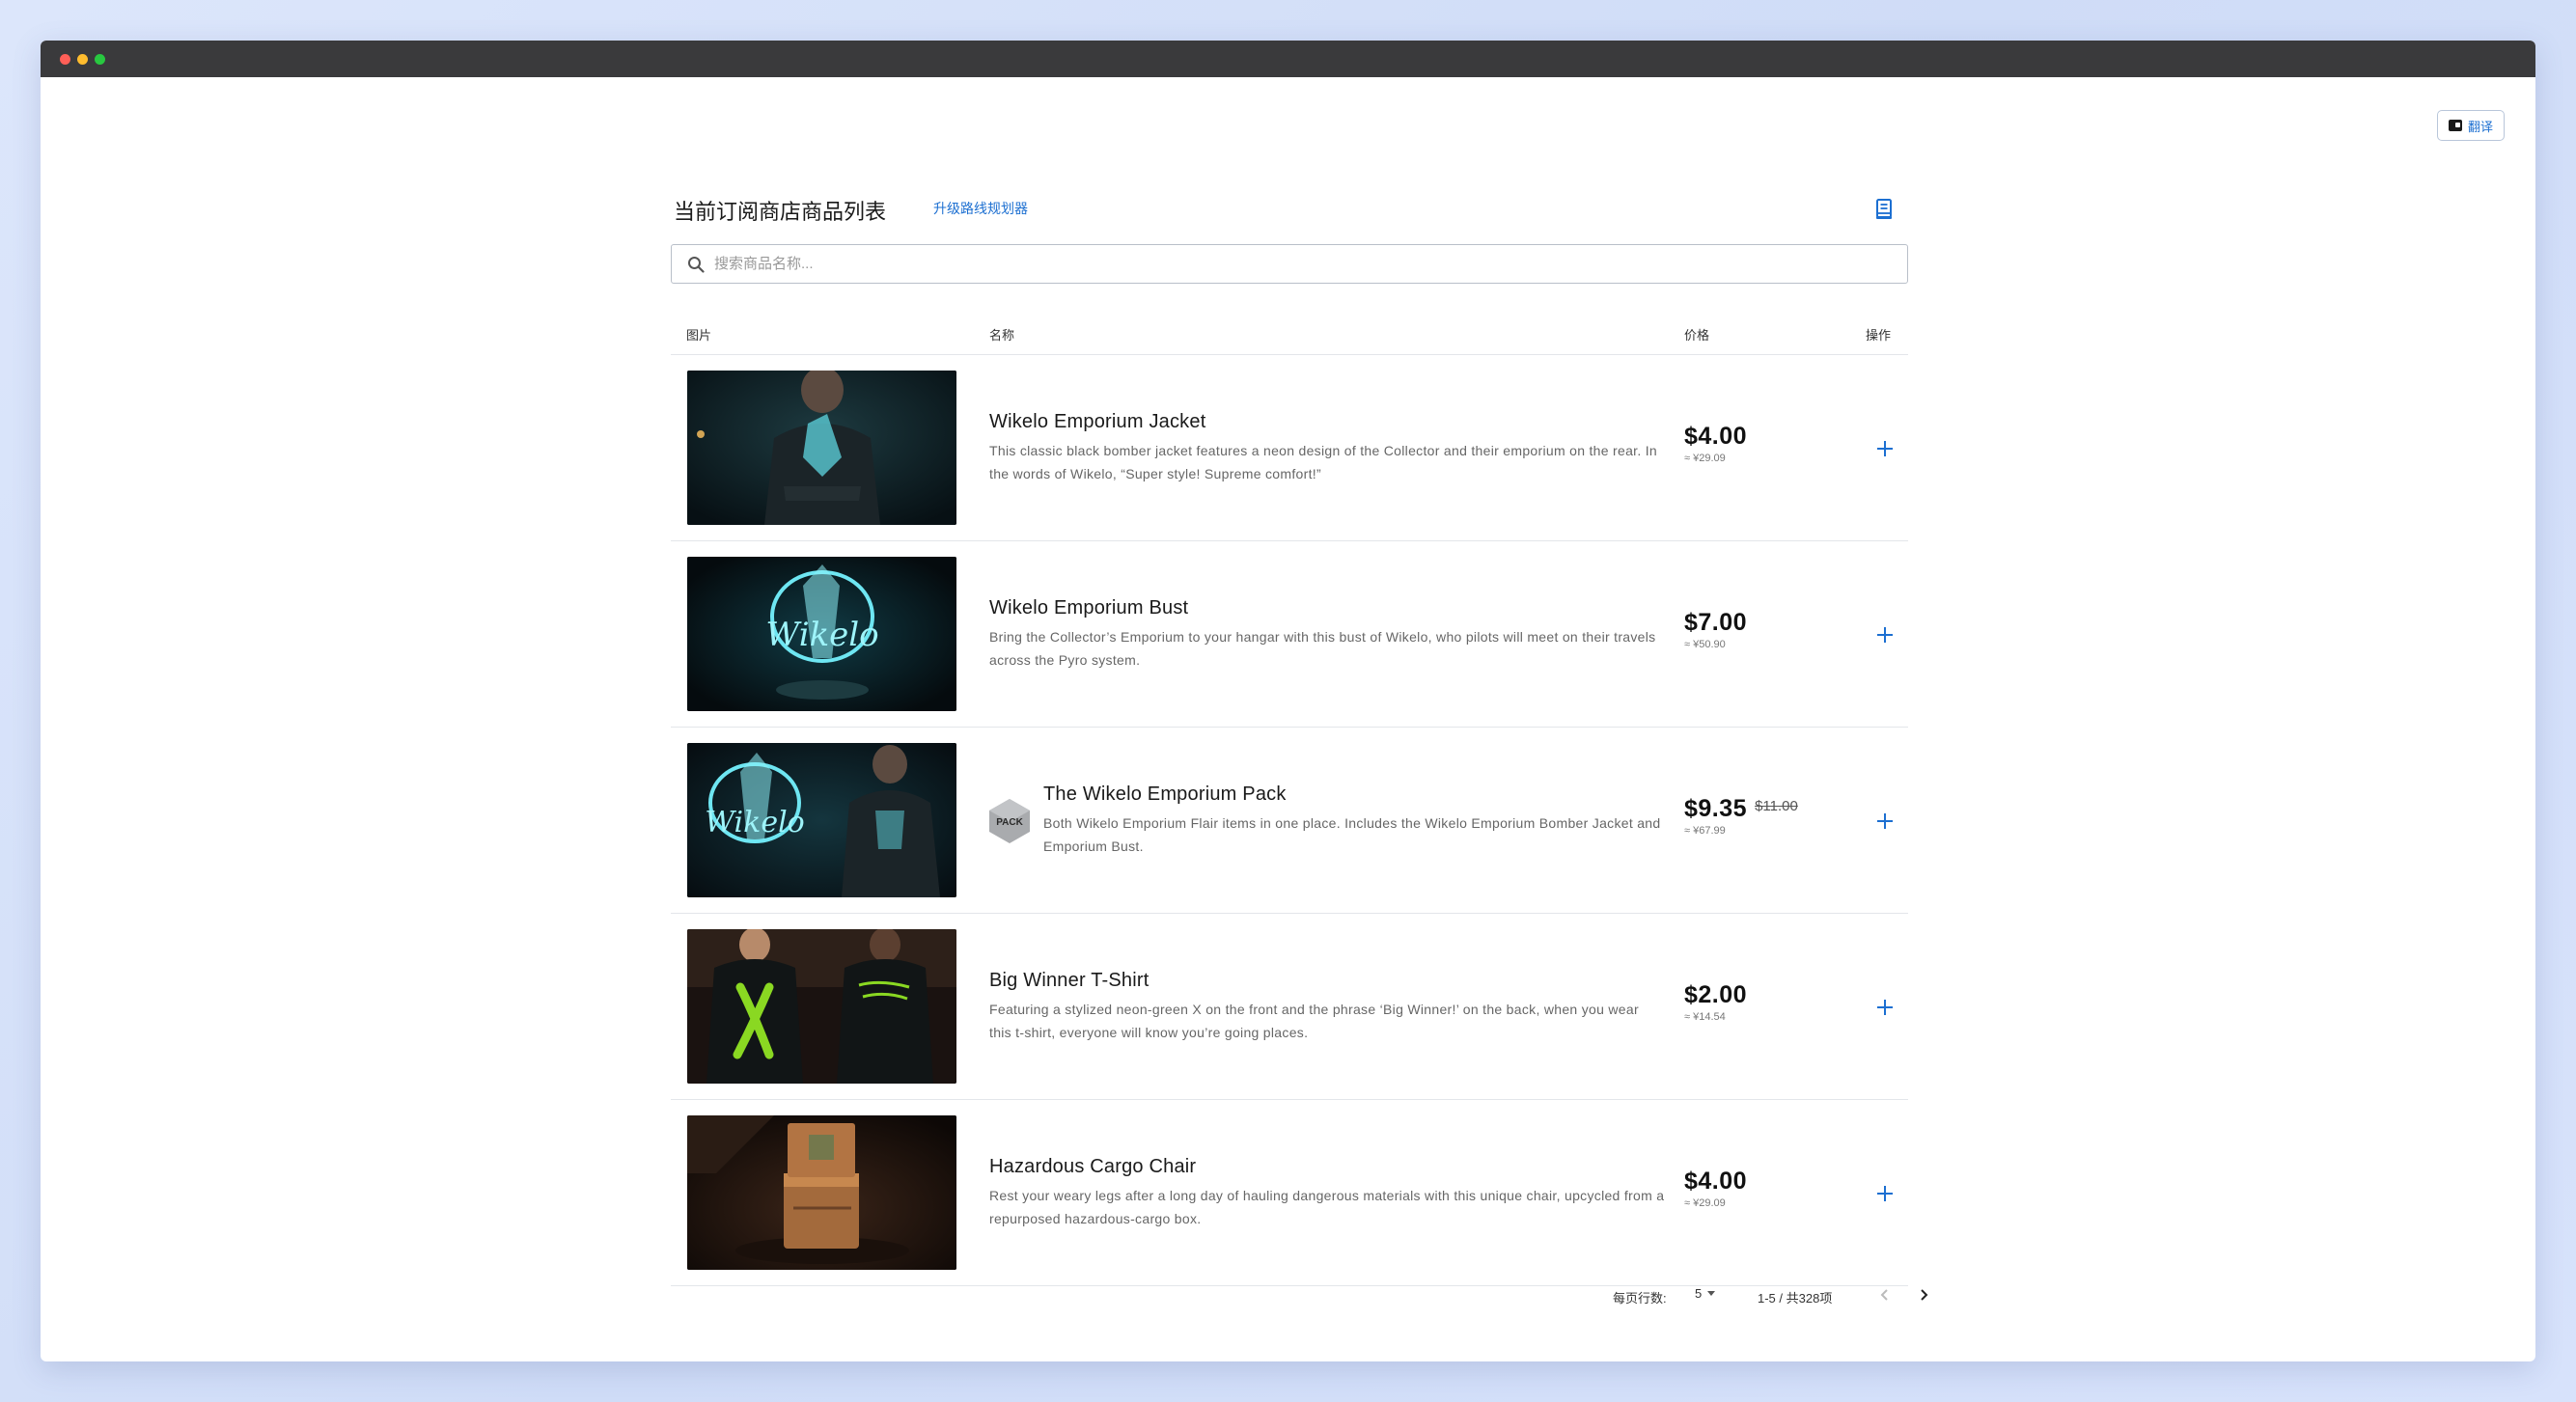  Describe the element at coordinates (1699, 1293) in the screenshot. I see `rows-per-page-value: 5` at that location.